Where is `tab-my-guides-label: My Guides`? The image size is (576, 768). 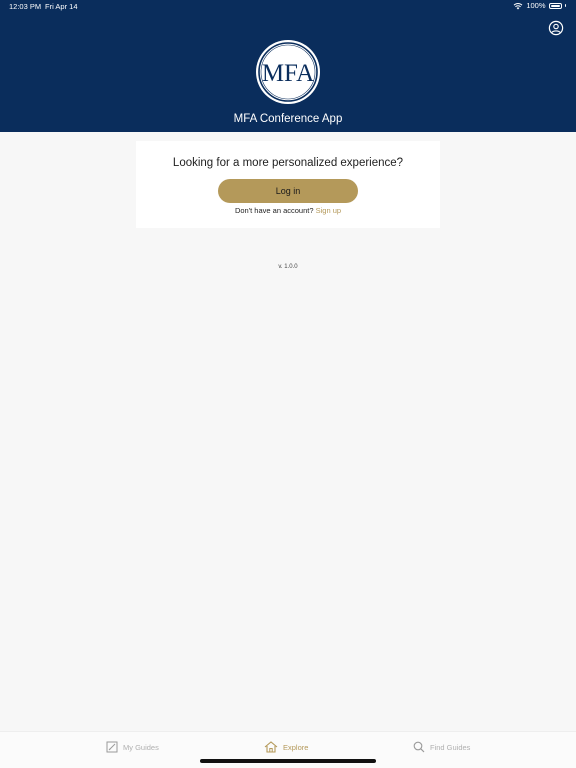 tab-my-guides-label: My Guides is located at coordinates (141, 747).